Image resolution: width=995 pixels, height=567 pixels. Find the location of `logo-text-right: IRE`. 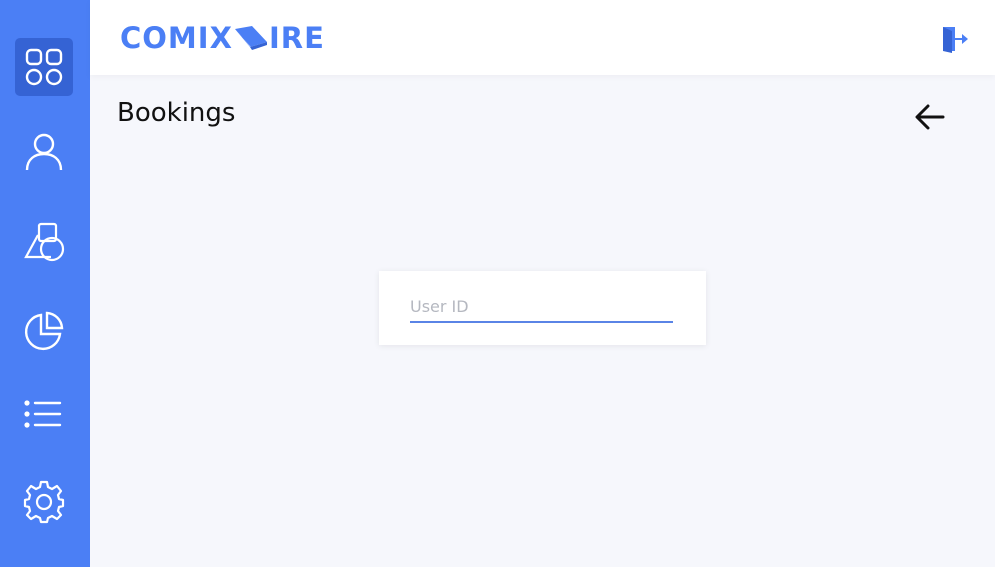

logo-text-right: IRE is located at coordinates (296, 38).